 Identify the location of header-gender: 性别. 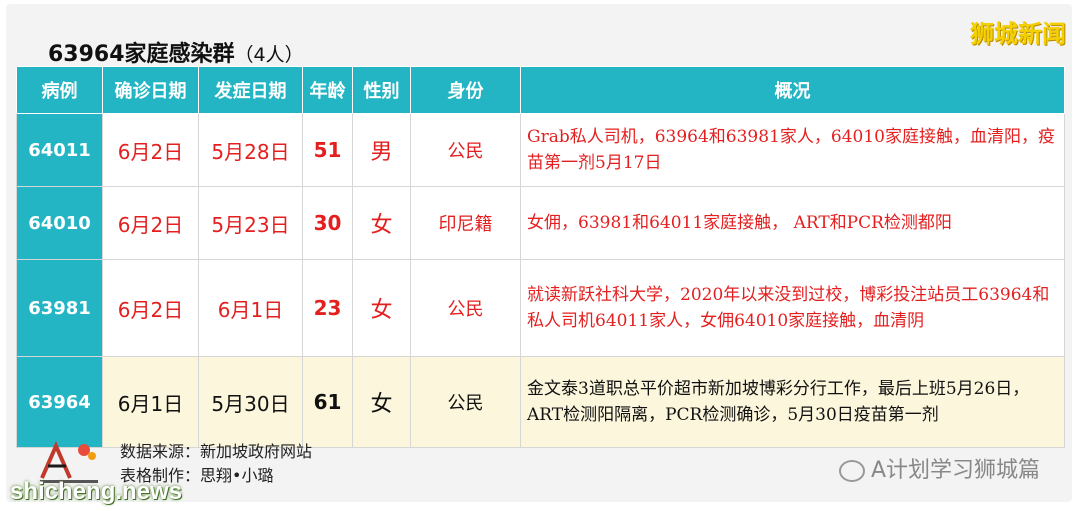
(381, 90).